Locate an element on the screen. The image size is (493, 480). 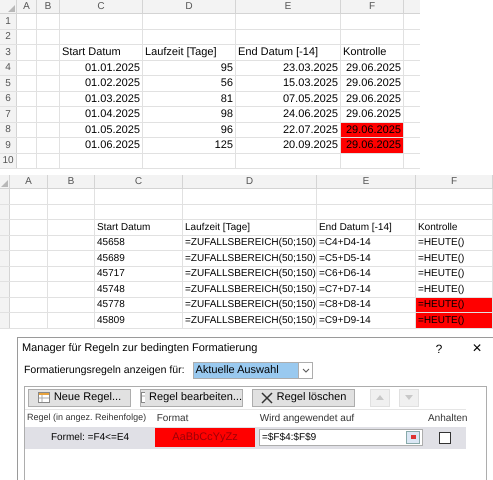
table-icon is located at coordinates (44, 397).